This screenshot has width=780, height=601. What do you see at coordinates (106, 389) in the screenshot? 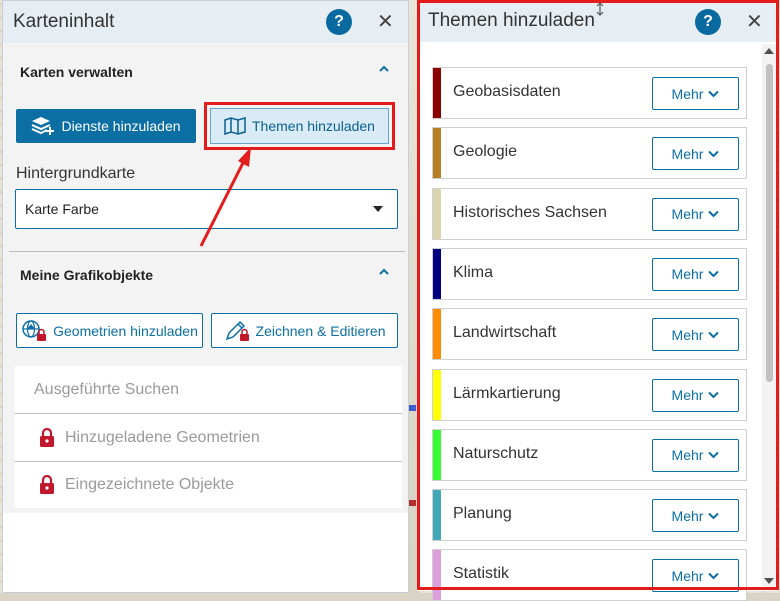
I see `list-item-label: Ausgeführte Suchen` at bounding box center [106, 389].